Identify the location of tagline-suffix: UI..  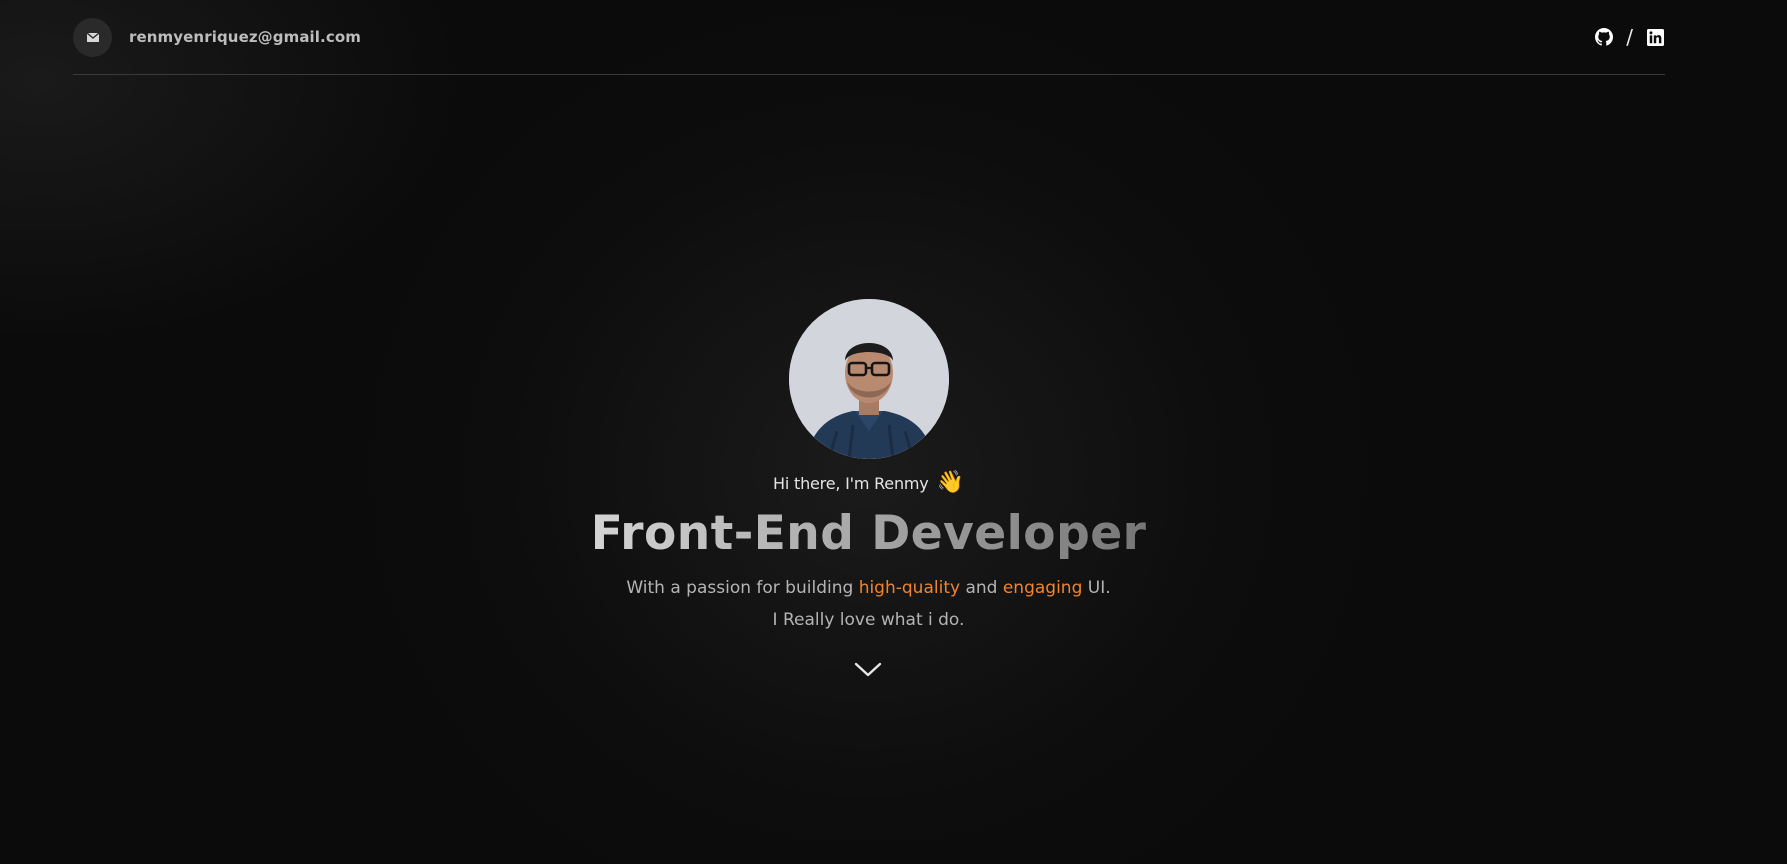
(1096, 588).